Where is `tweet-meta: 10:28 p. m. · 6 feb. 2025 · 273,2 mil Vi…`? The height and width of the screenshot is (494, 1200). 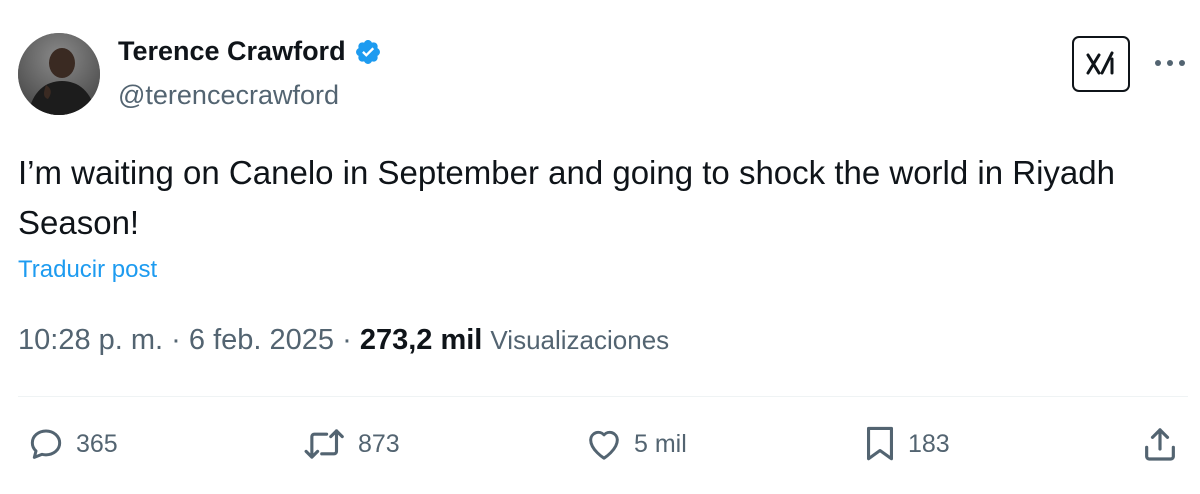 tweet-meta: 10:28 p. m. · 6 feb. 2025 · 273,2 mil Vi… is located at coordinates (343, 340).